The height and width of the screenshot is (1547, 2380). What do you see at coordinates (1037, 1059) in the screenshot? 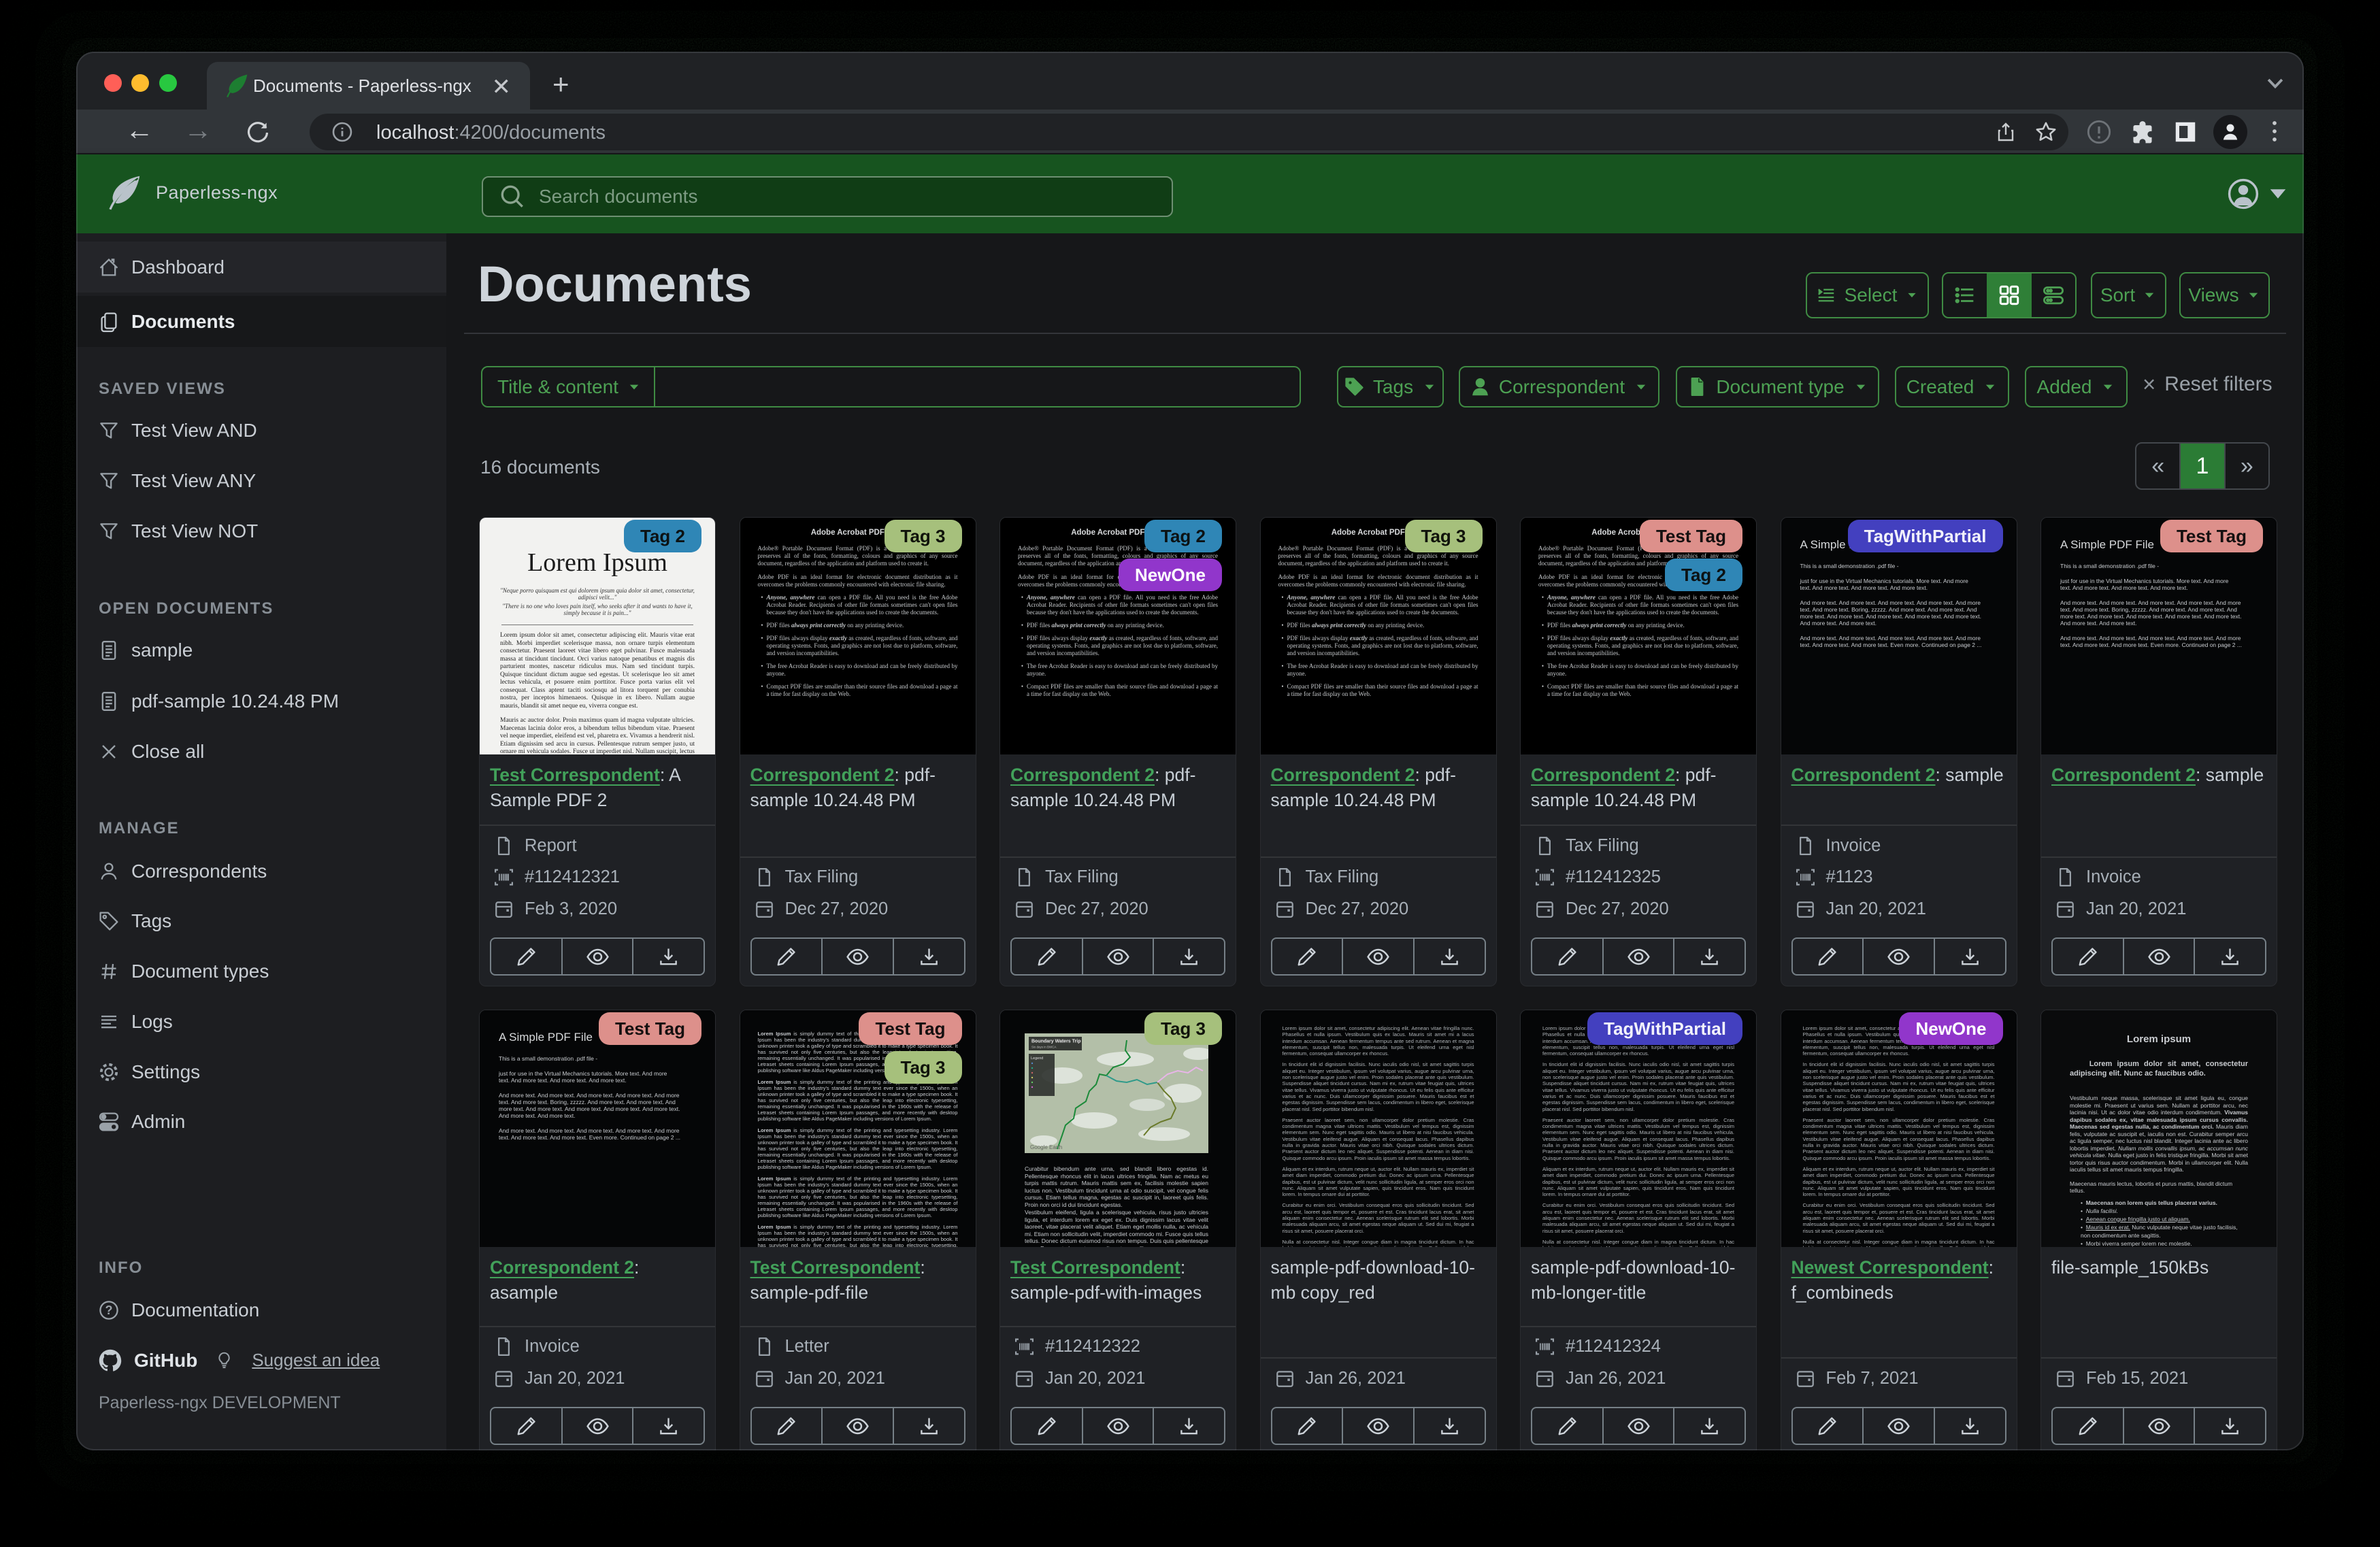
I see `svg-text: Legend` at bounding box center [1037, 1059].